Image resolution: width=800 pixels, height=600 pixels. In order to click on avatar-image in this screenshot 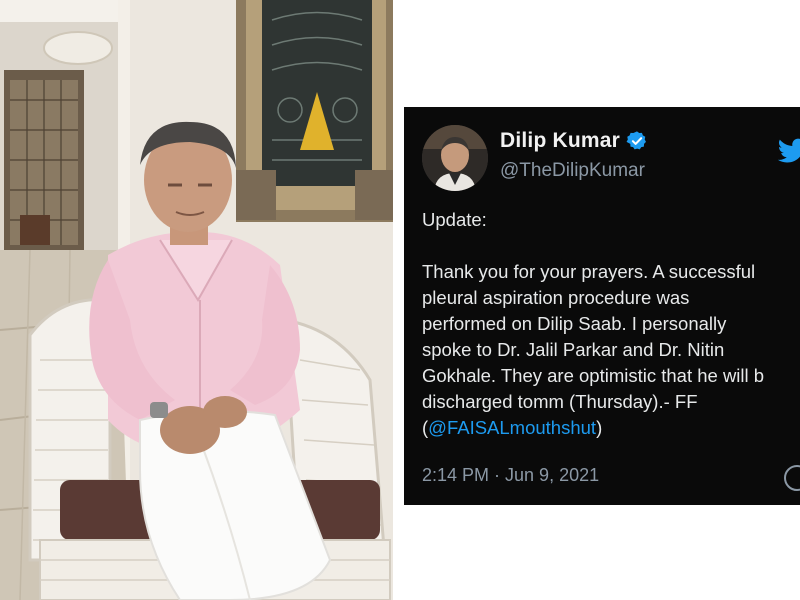, I will do `click(455, 158)`.